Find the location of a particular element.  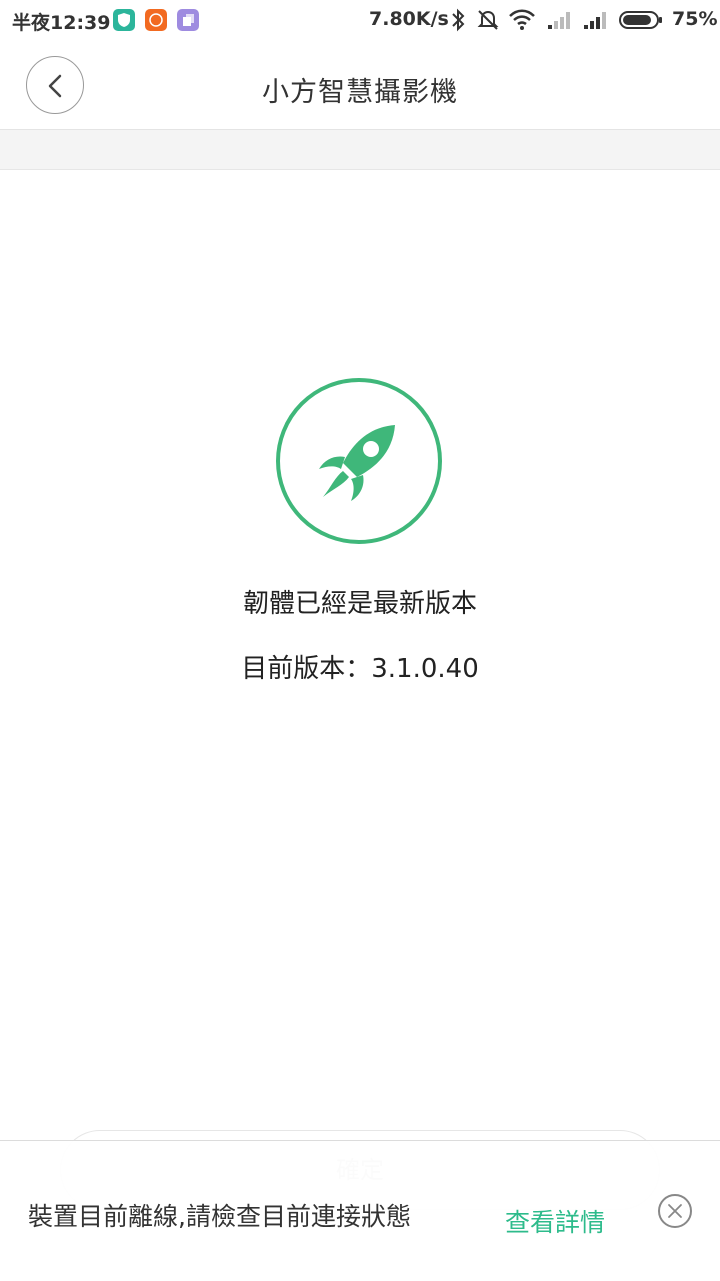

net-speed: 7.80K/s is located at coordinates (409, 19).